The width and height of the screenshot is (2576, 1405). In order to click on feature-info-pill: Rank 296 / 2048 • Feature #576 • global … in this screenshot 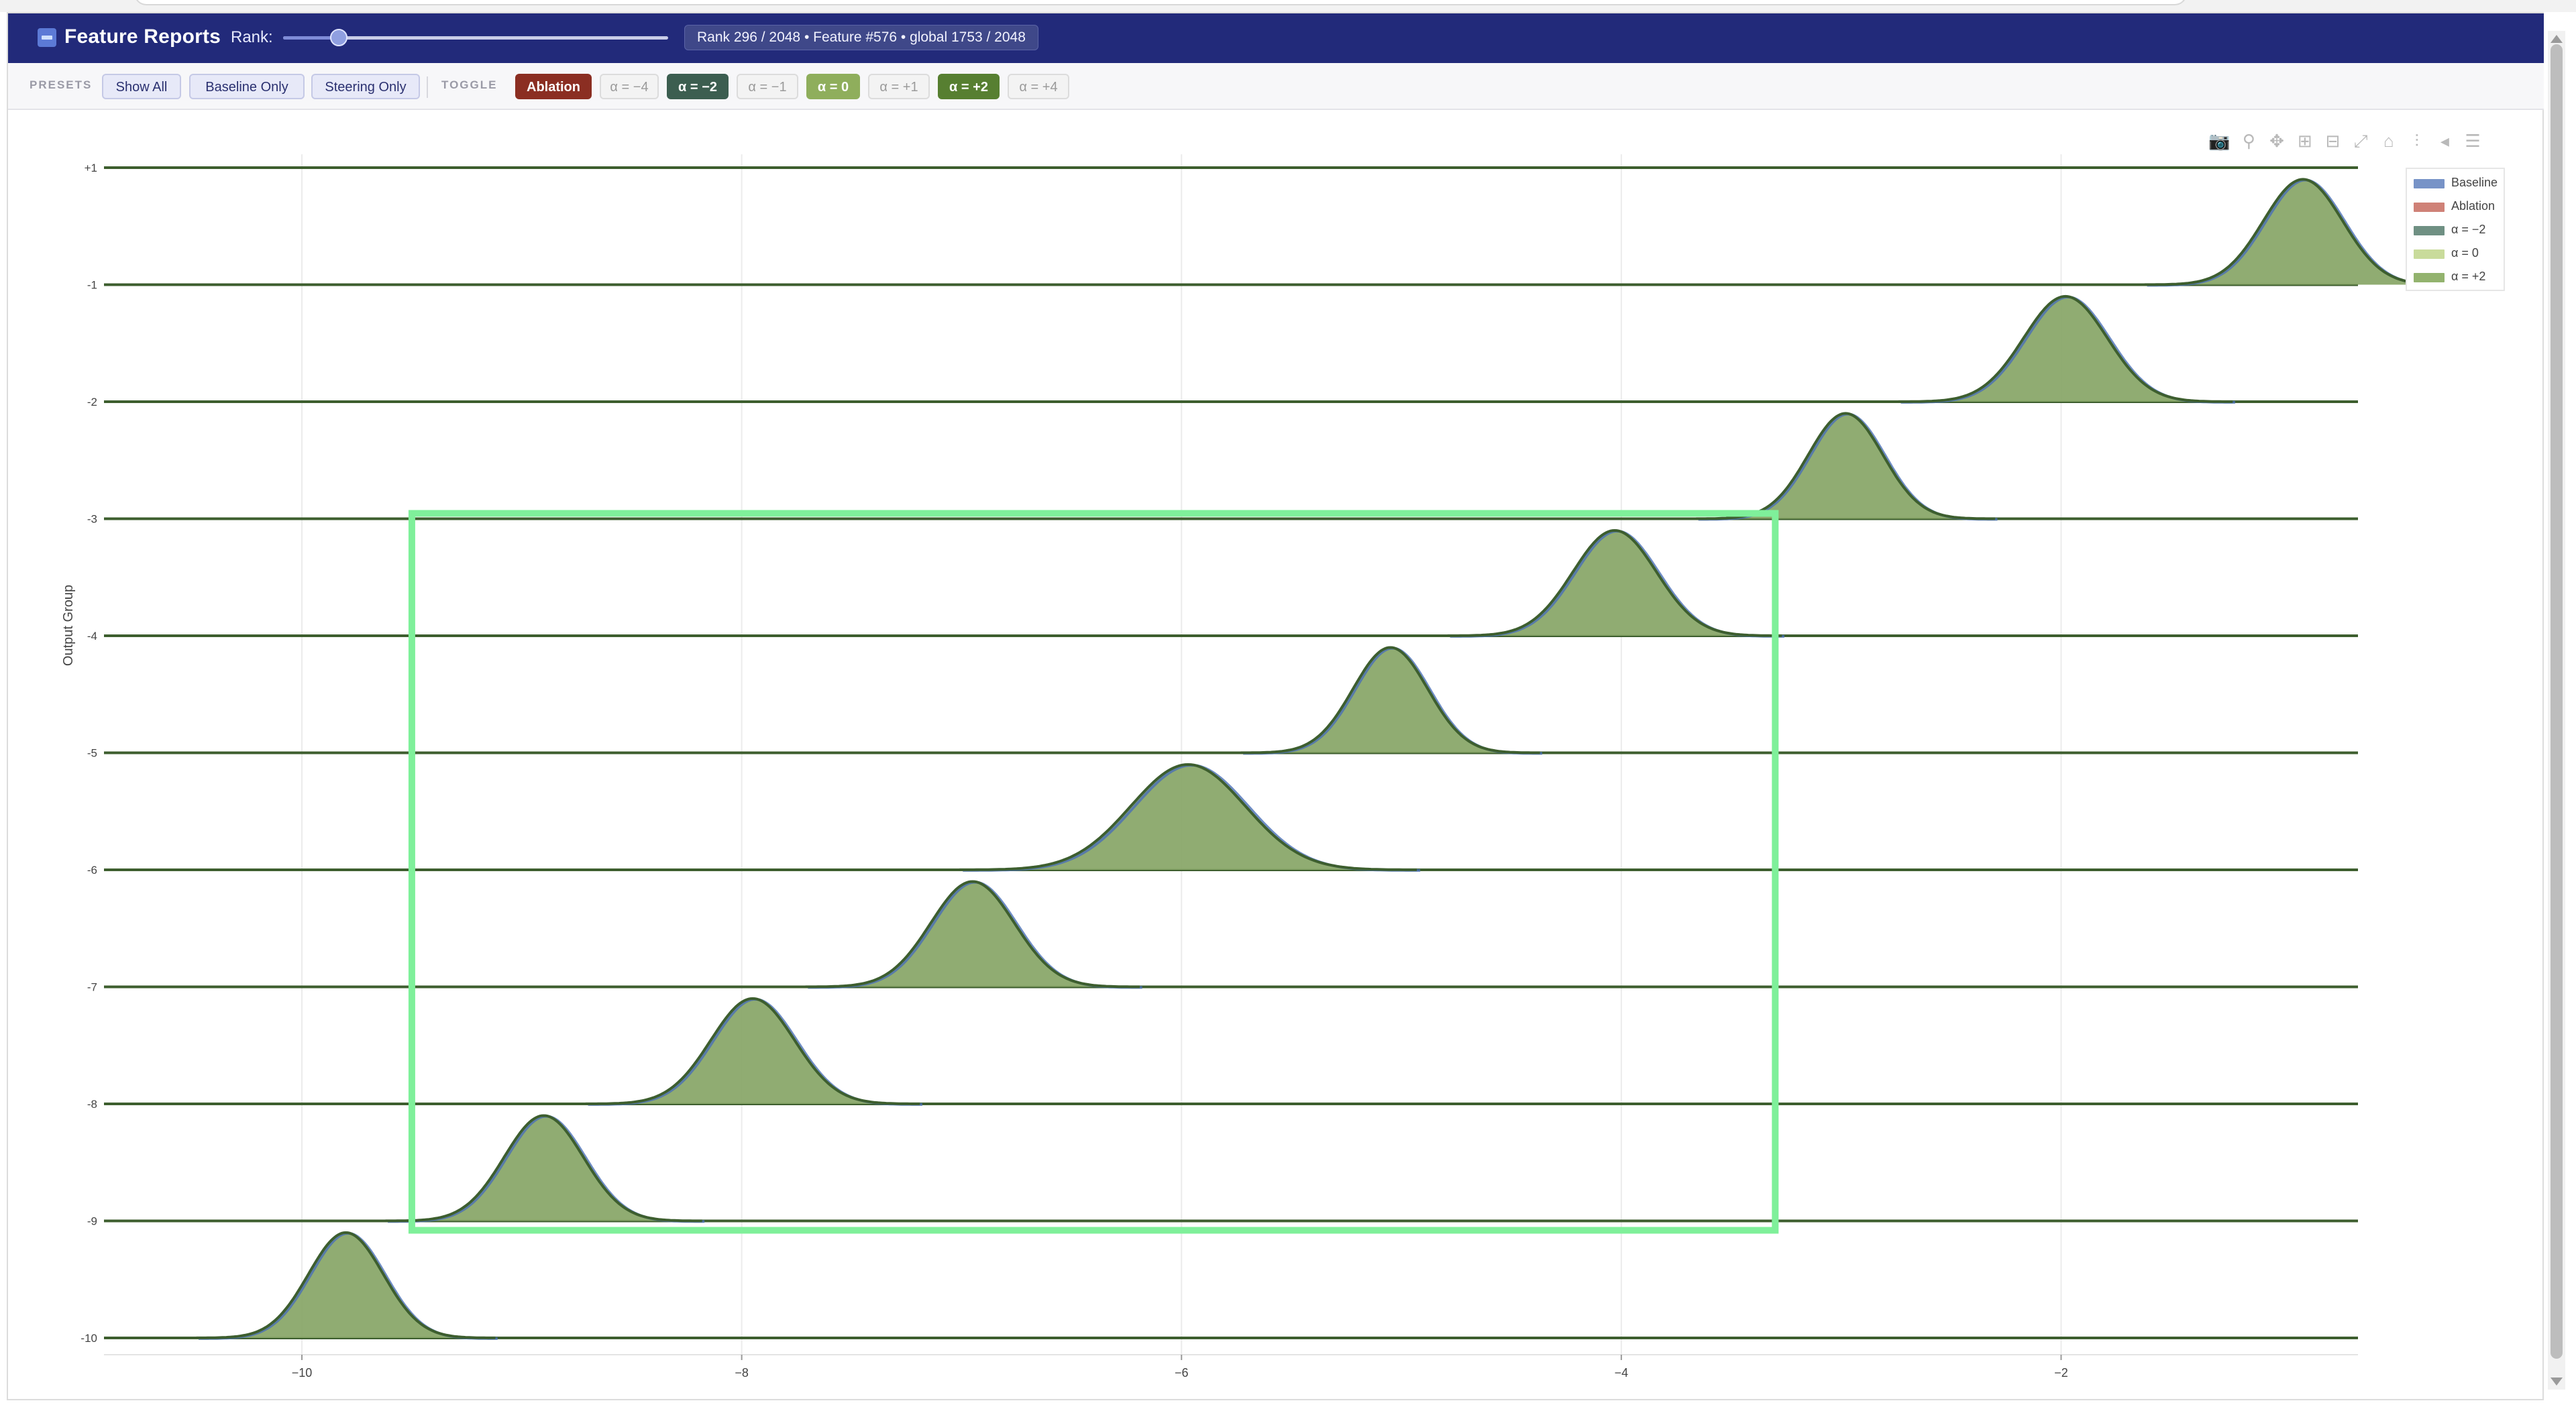, I will do `click(861, 37)`.